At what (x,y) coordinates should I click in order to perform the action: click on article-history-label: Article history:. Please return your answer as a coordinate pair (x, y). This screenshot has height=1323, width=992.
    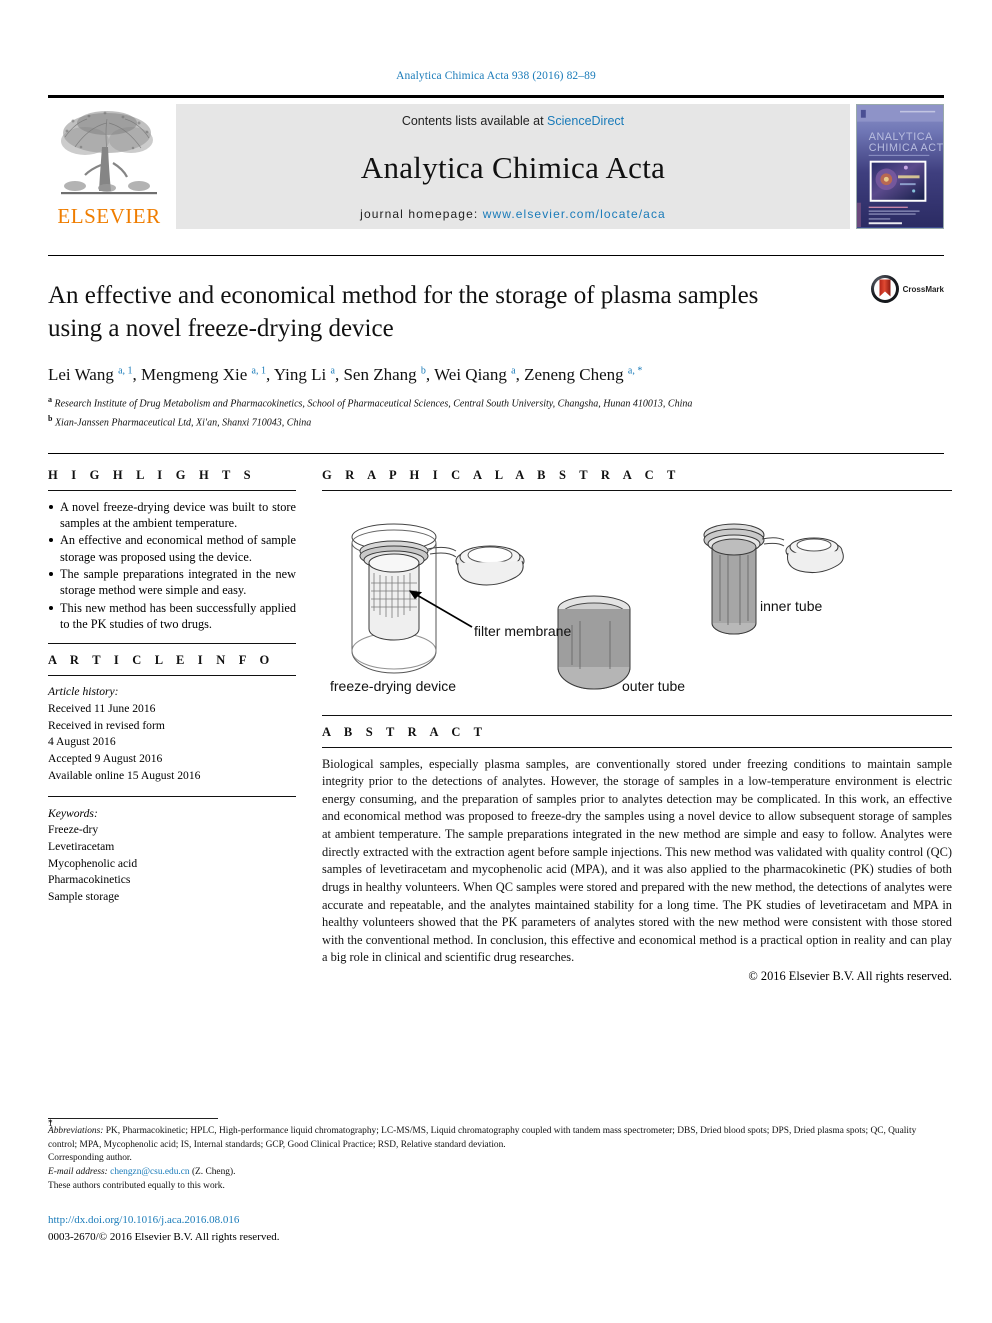
    Looking at the image, I should click on (83, 692).